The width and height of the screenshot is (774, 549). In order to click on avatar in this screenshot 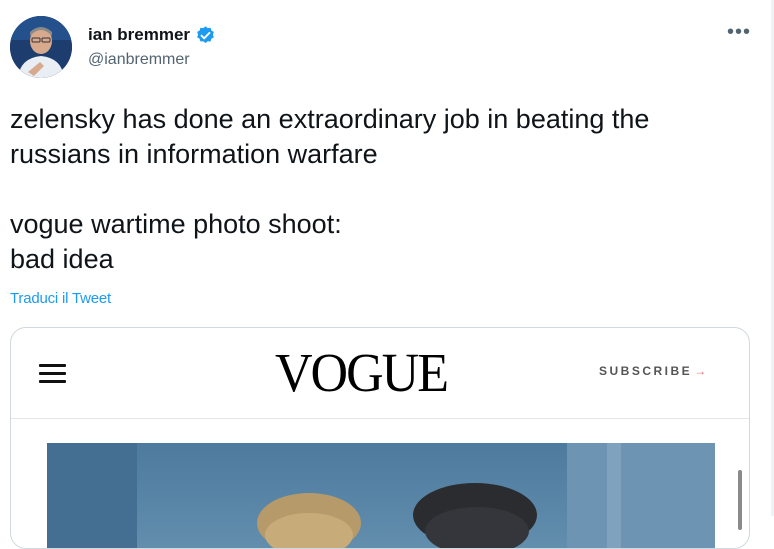, I will do `click(41, 47)`.